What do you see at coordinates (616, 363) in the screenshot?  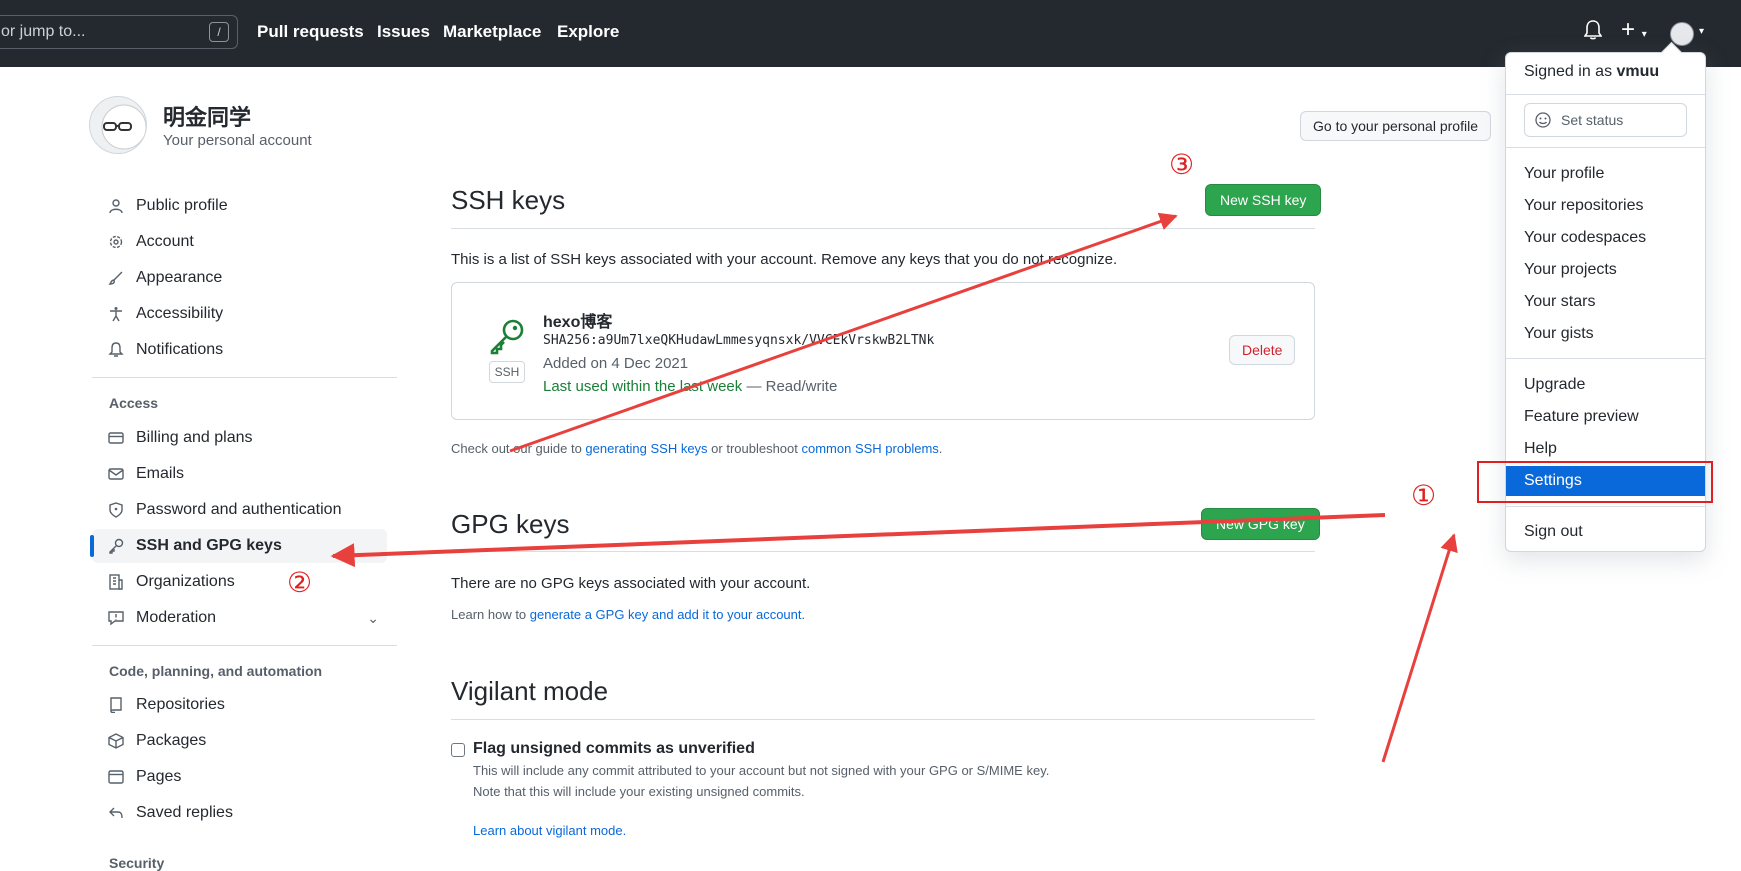 I see `ssh-key-added-date: Added on 4 Dec 2021` at bounding box center [616, 363].